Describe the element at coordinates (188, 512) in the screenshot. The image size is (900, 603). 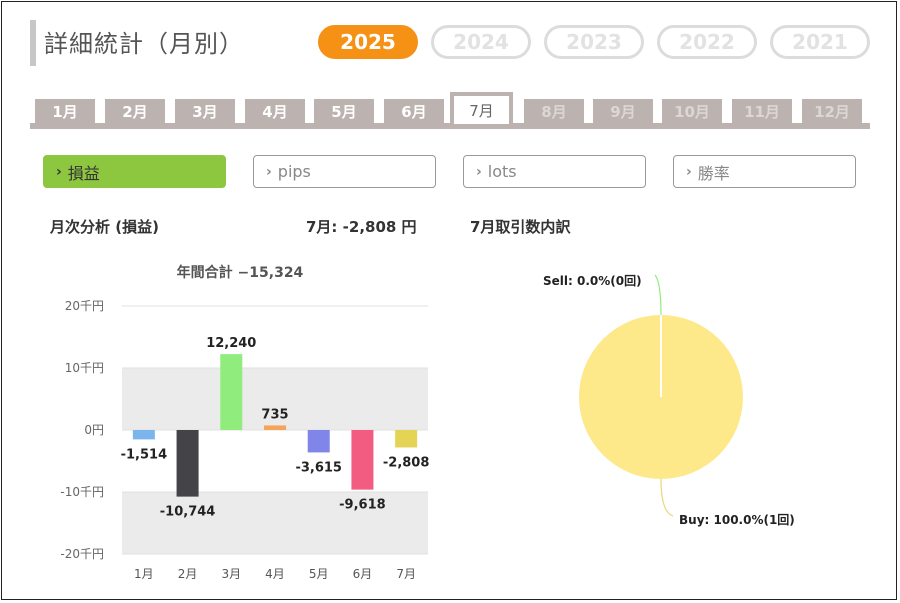
I see `data-label: -10,744` at that location.